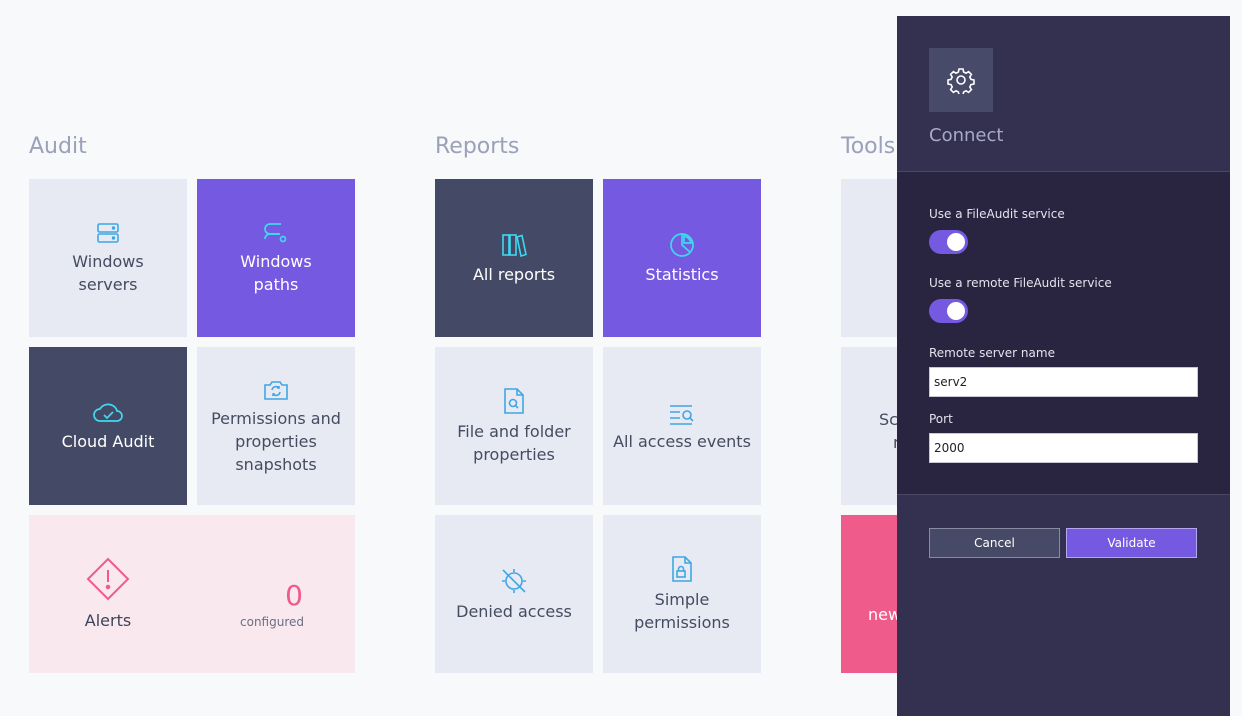 This screenshot has width=1242, height=716. I want to click on denied-icon, so click(514, 581).